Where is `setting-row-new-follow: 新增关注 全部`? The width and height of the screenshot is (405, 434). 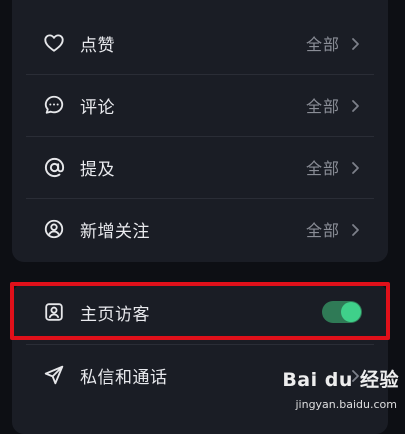 setting-row-new-follow: 新增关注 全部 is located at coordinates (200, 229).